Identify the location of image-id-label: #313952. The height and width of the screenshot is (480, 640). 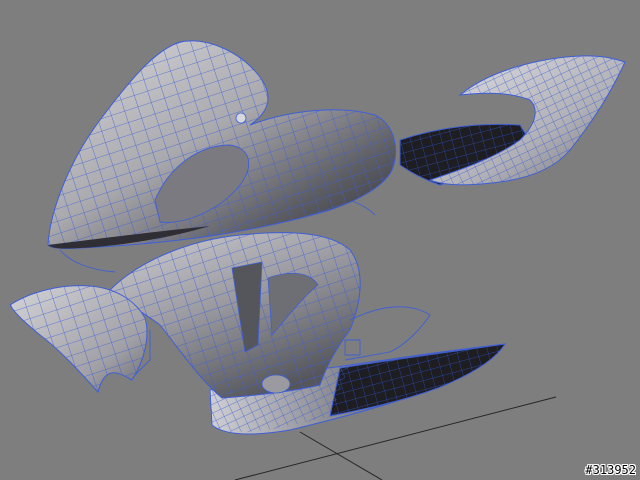
(610, 470).